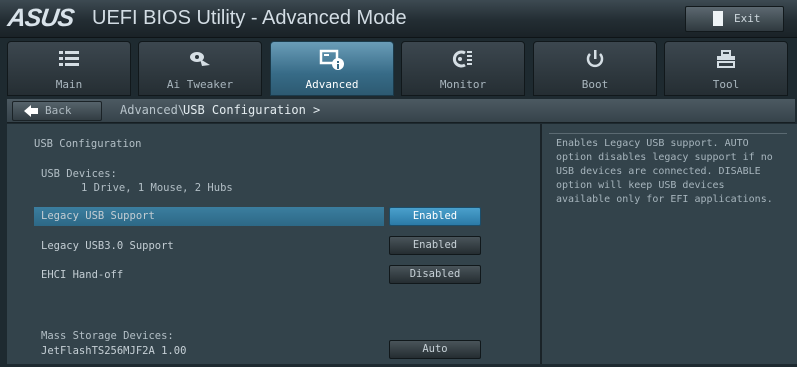 The image size is (797, 367). I want to click on tab-label: Tool, so click(726, 84).